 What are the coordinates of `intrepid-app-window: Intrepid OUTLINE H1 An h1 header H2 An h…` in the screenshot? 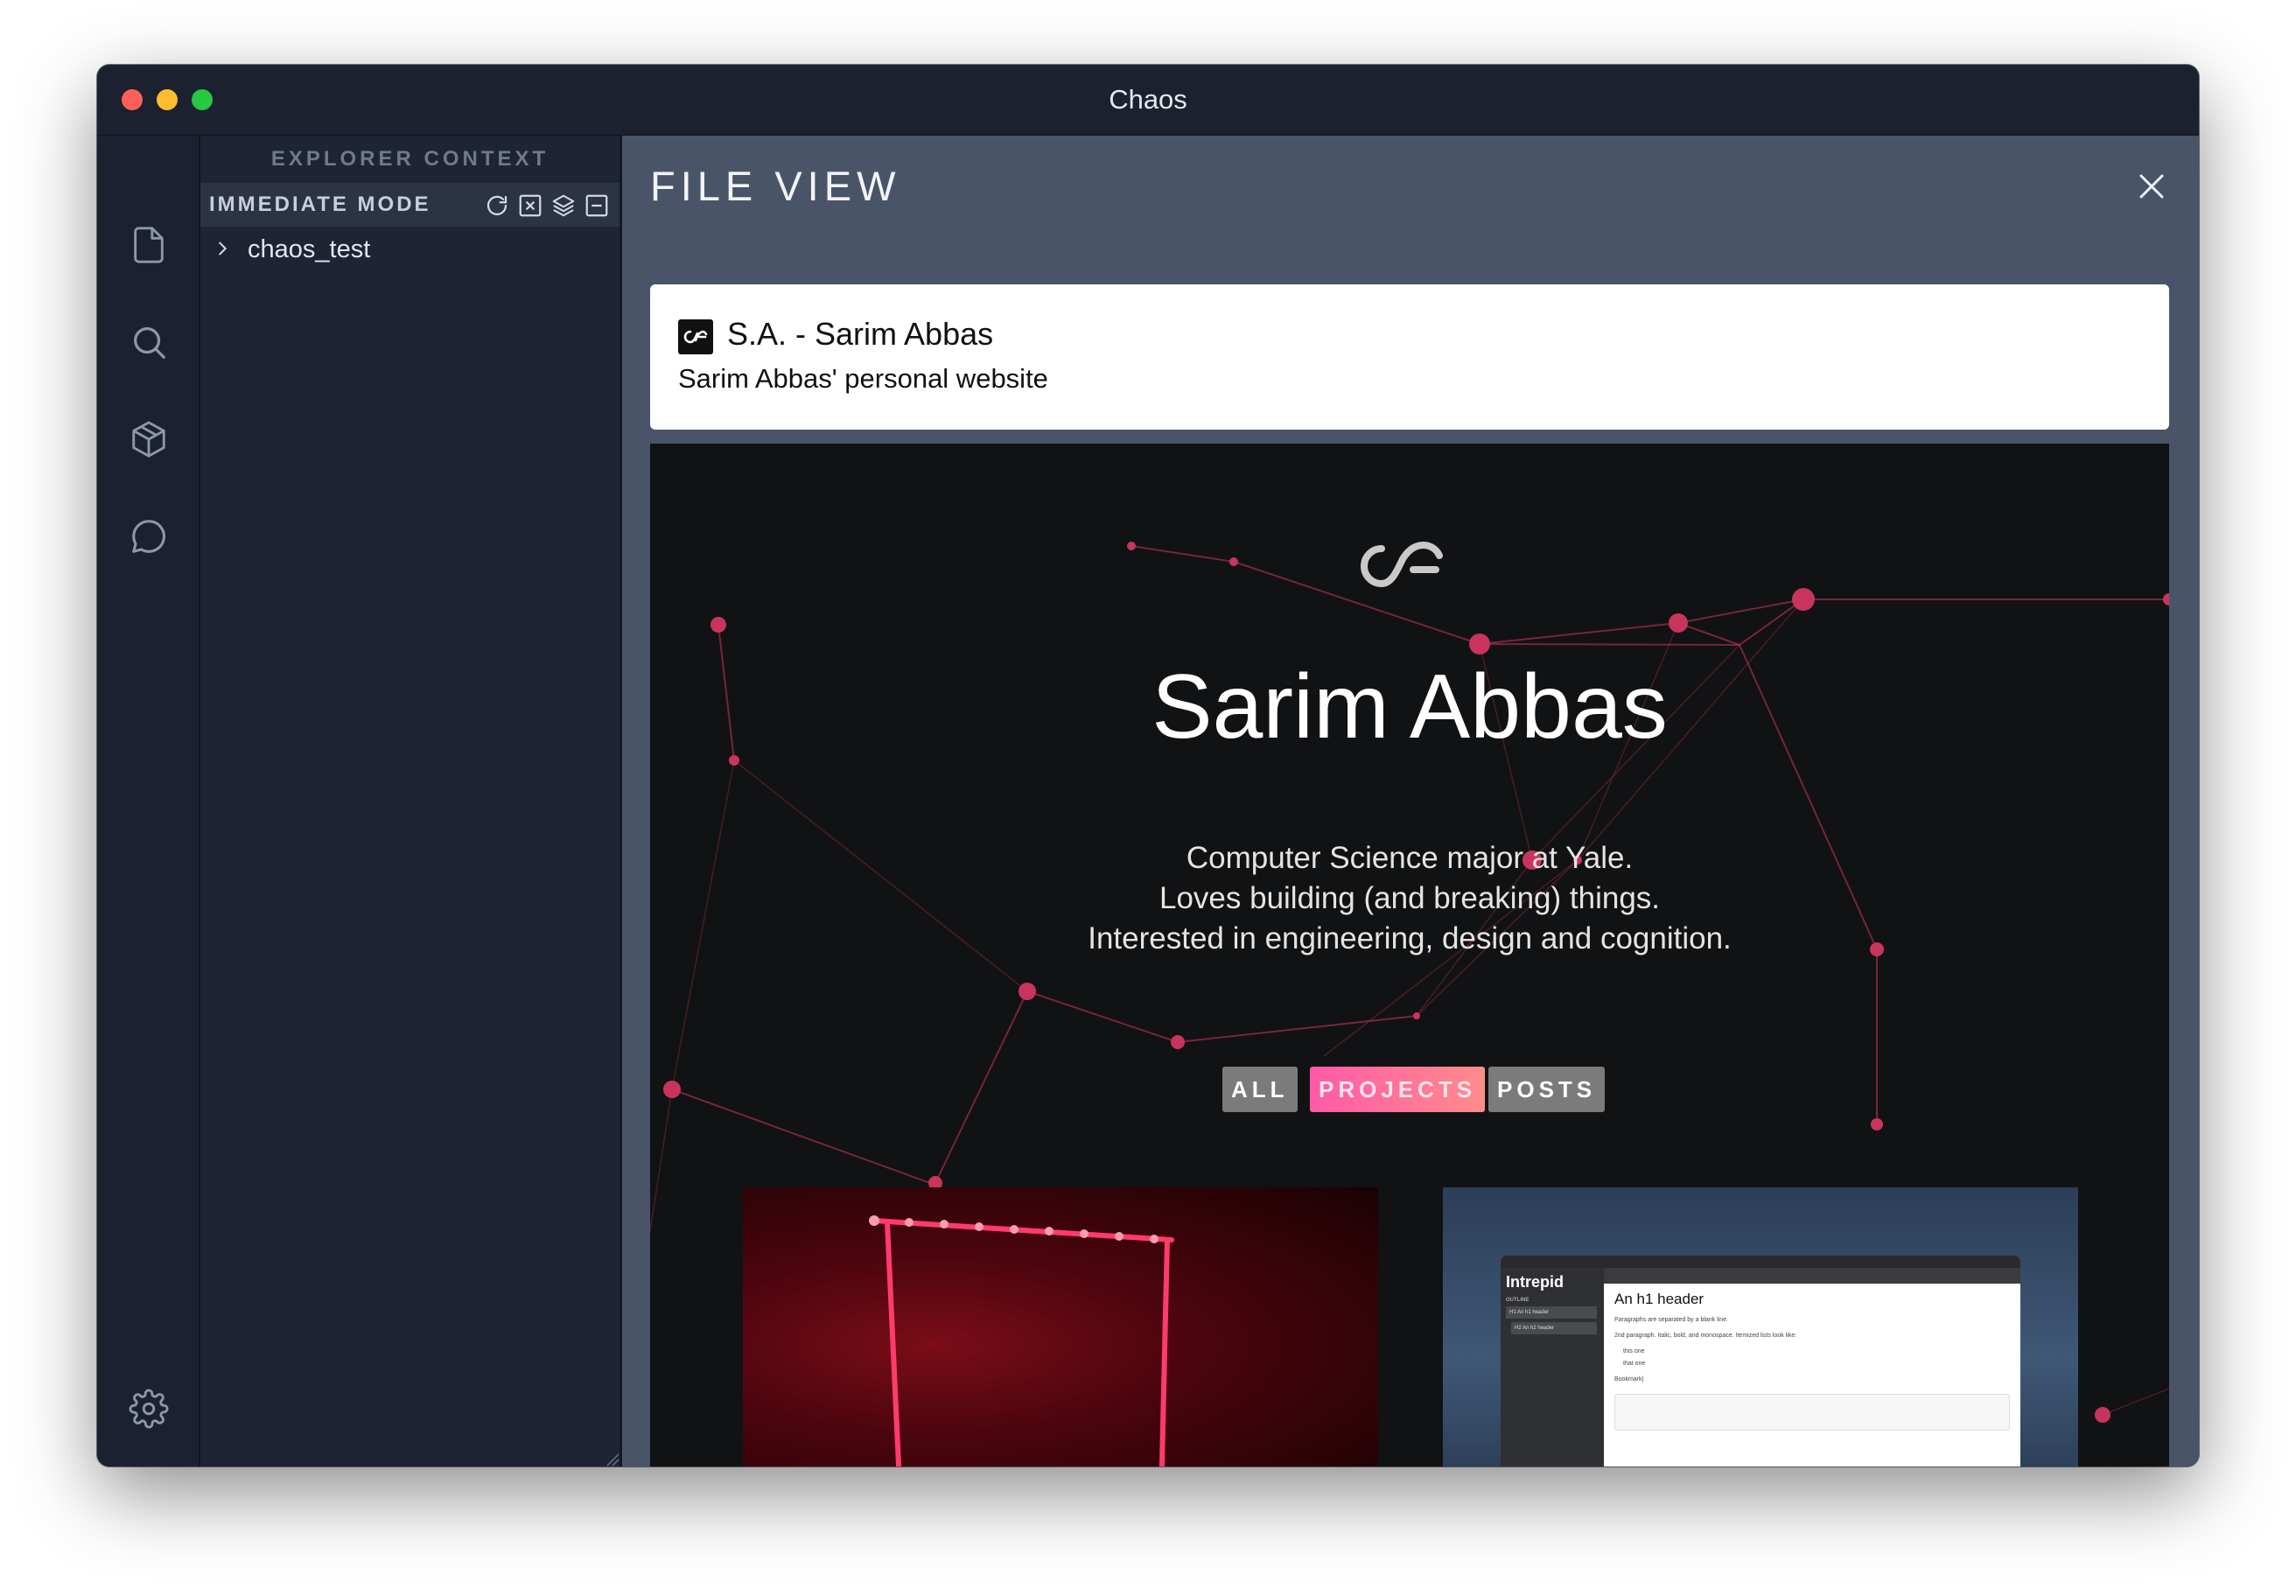 It's located at (1760, 1361).